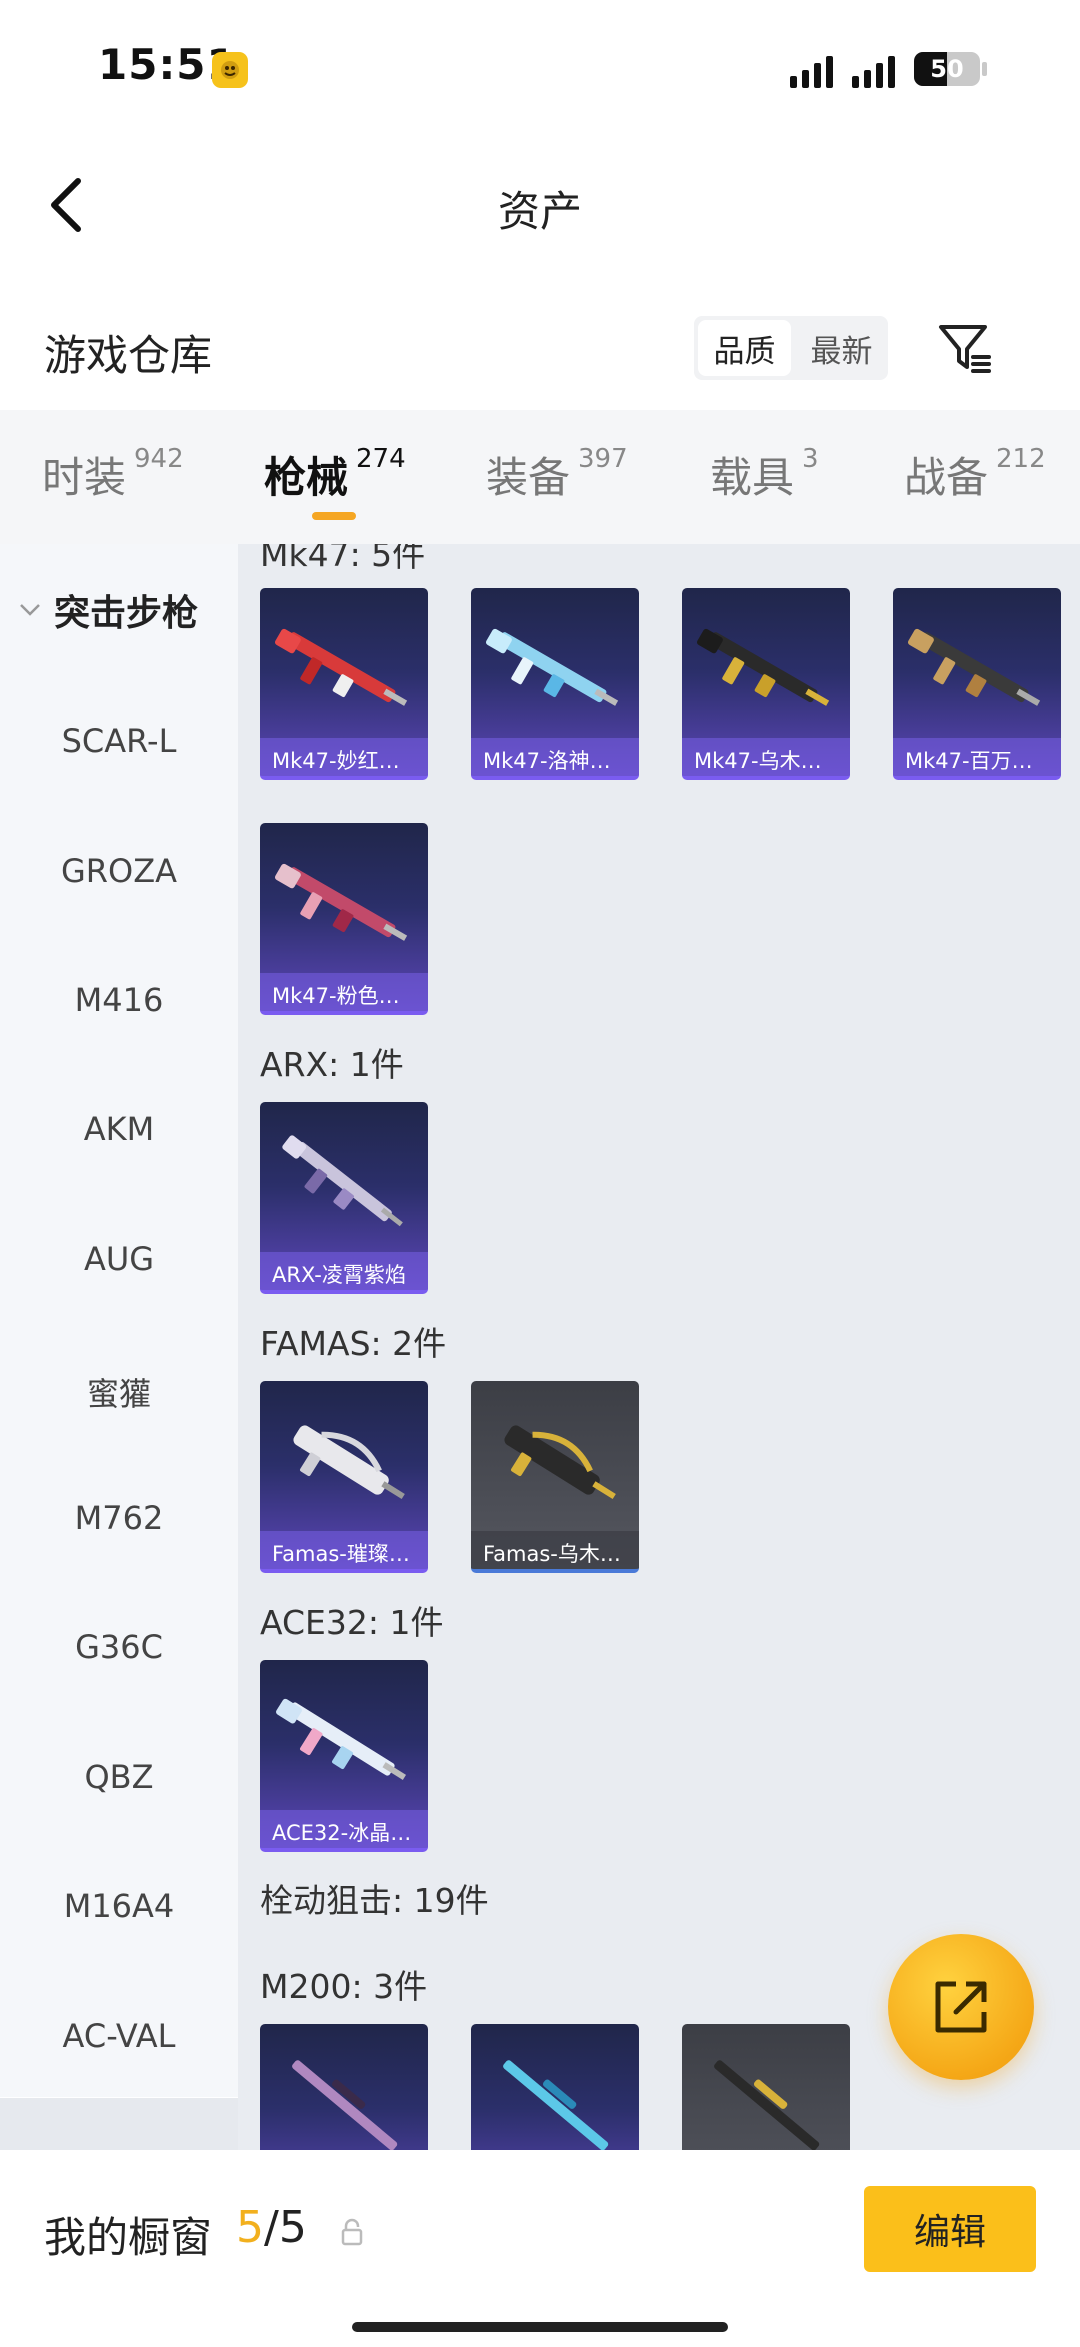 This screenshot has height=2347, width=1080. Describe the element at coordinates (119, 1777) in the screenshot. I see `sidebar-item-qbz: QBZ` at that location.